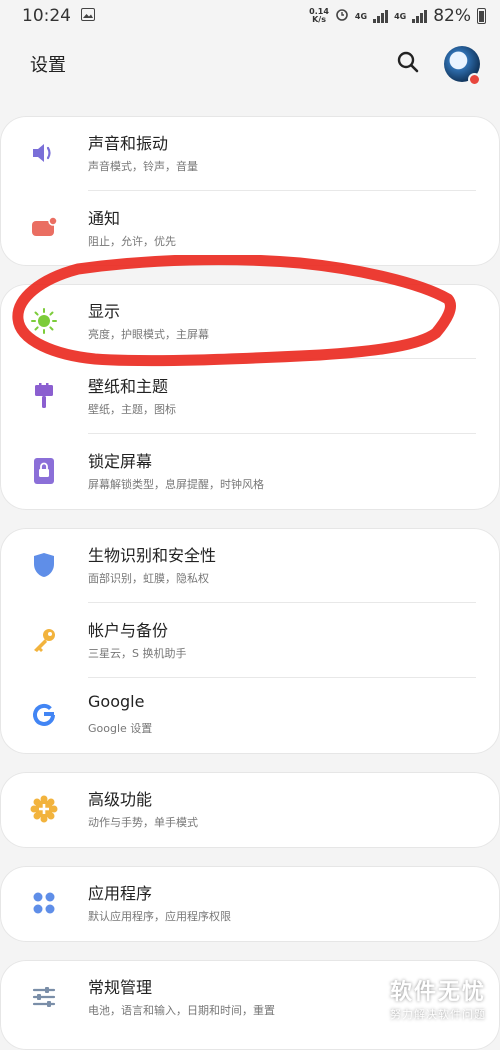 This screenshot has width=500, height=1050. I want to click on setting-row-advanced: 高级功能 动作与手势，单手模式, so click(250, 809).